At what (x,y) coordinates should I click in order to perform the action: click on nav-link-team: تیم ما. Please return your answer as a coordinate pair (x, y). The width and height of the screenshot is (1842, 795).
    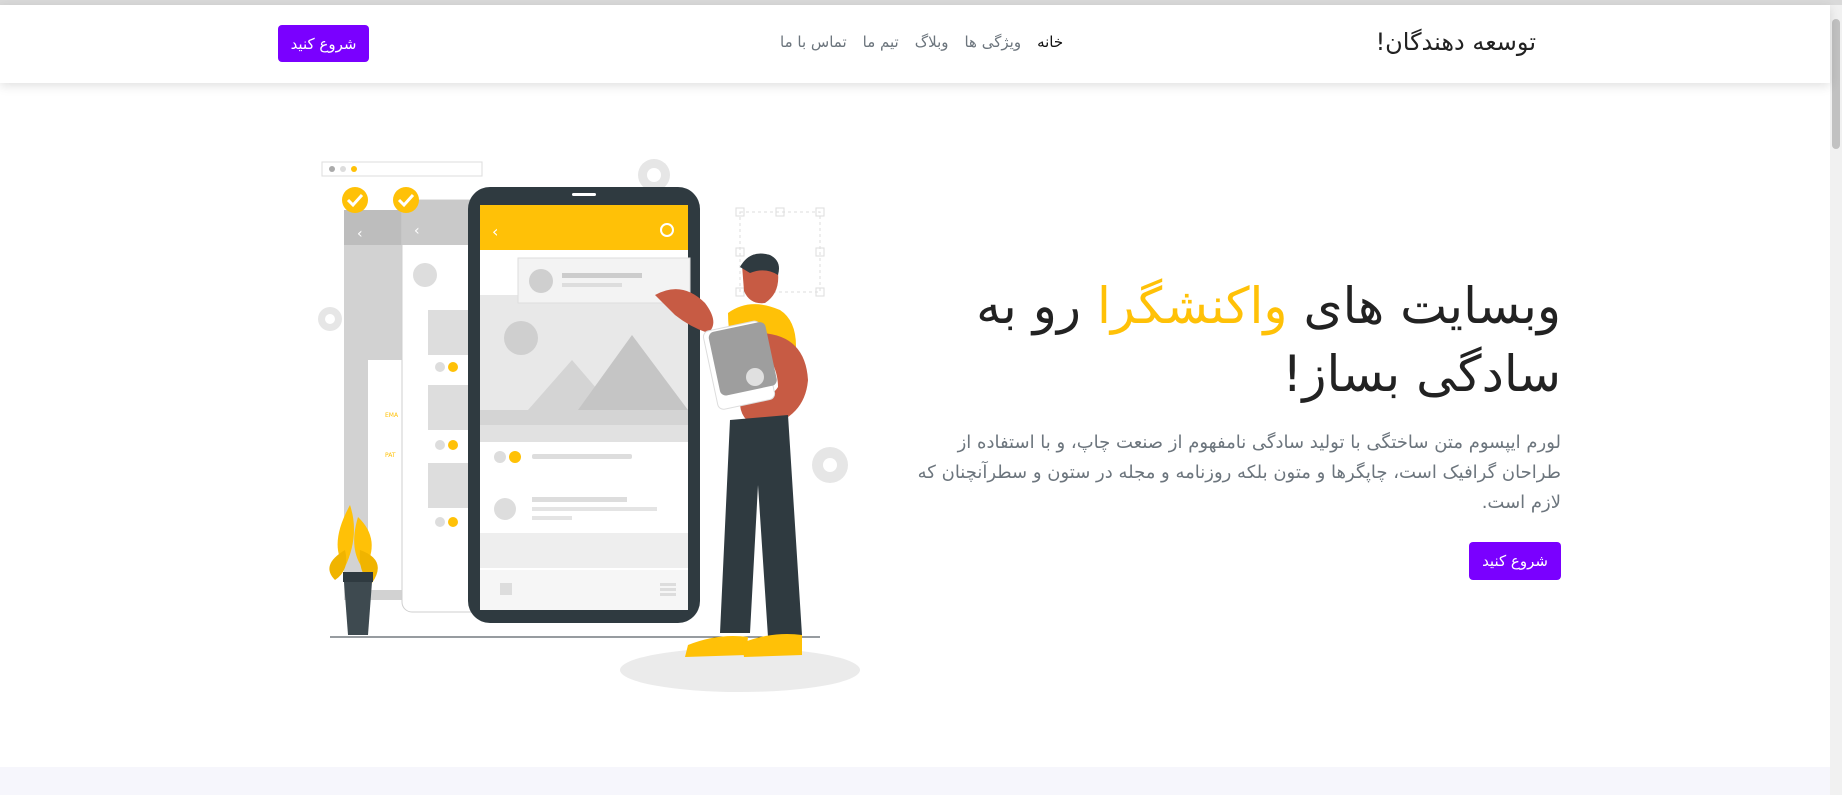
    Looking at the image, I should click on (881, 42).